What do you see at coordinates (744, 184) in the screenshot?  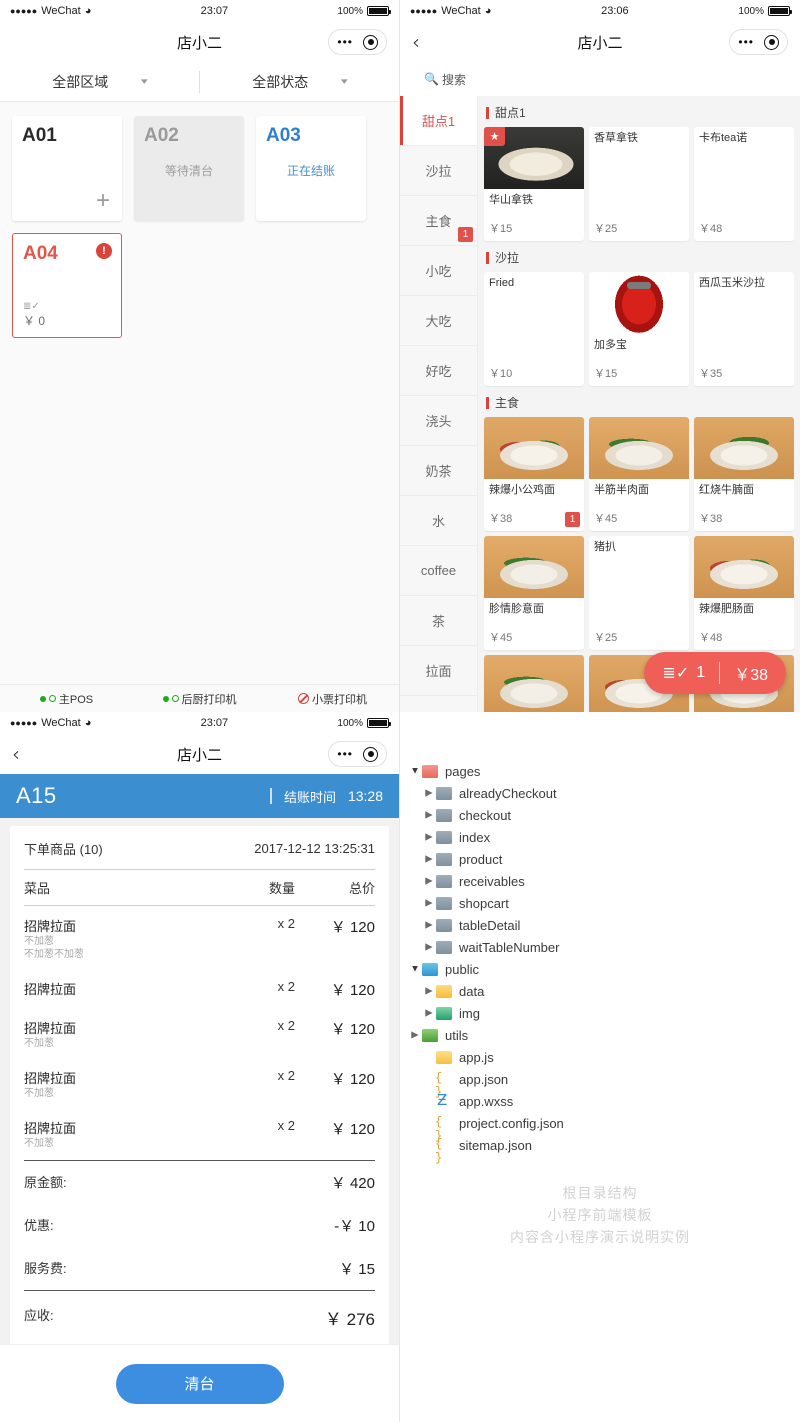 I see `goods-card: 卡布tea诺 ￥48` at bounding box center [744, 184].